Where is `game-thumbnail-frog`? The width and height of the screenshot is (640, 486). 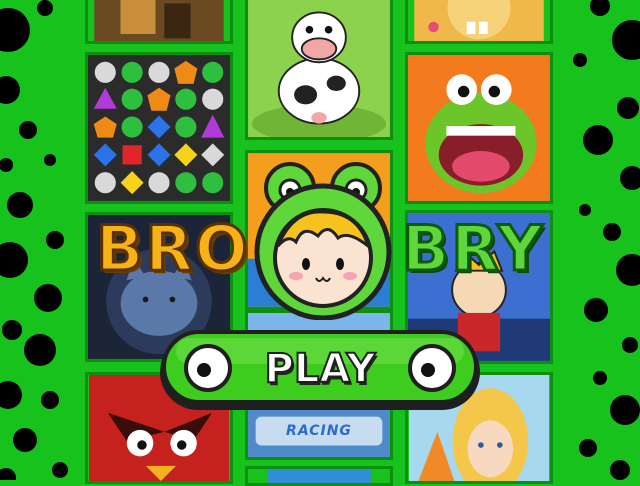
game-thumbnail-frog is located at coordinates (479, 128).